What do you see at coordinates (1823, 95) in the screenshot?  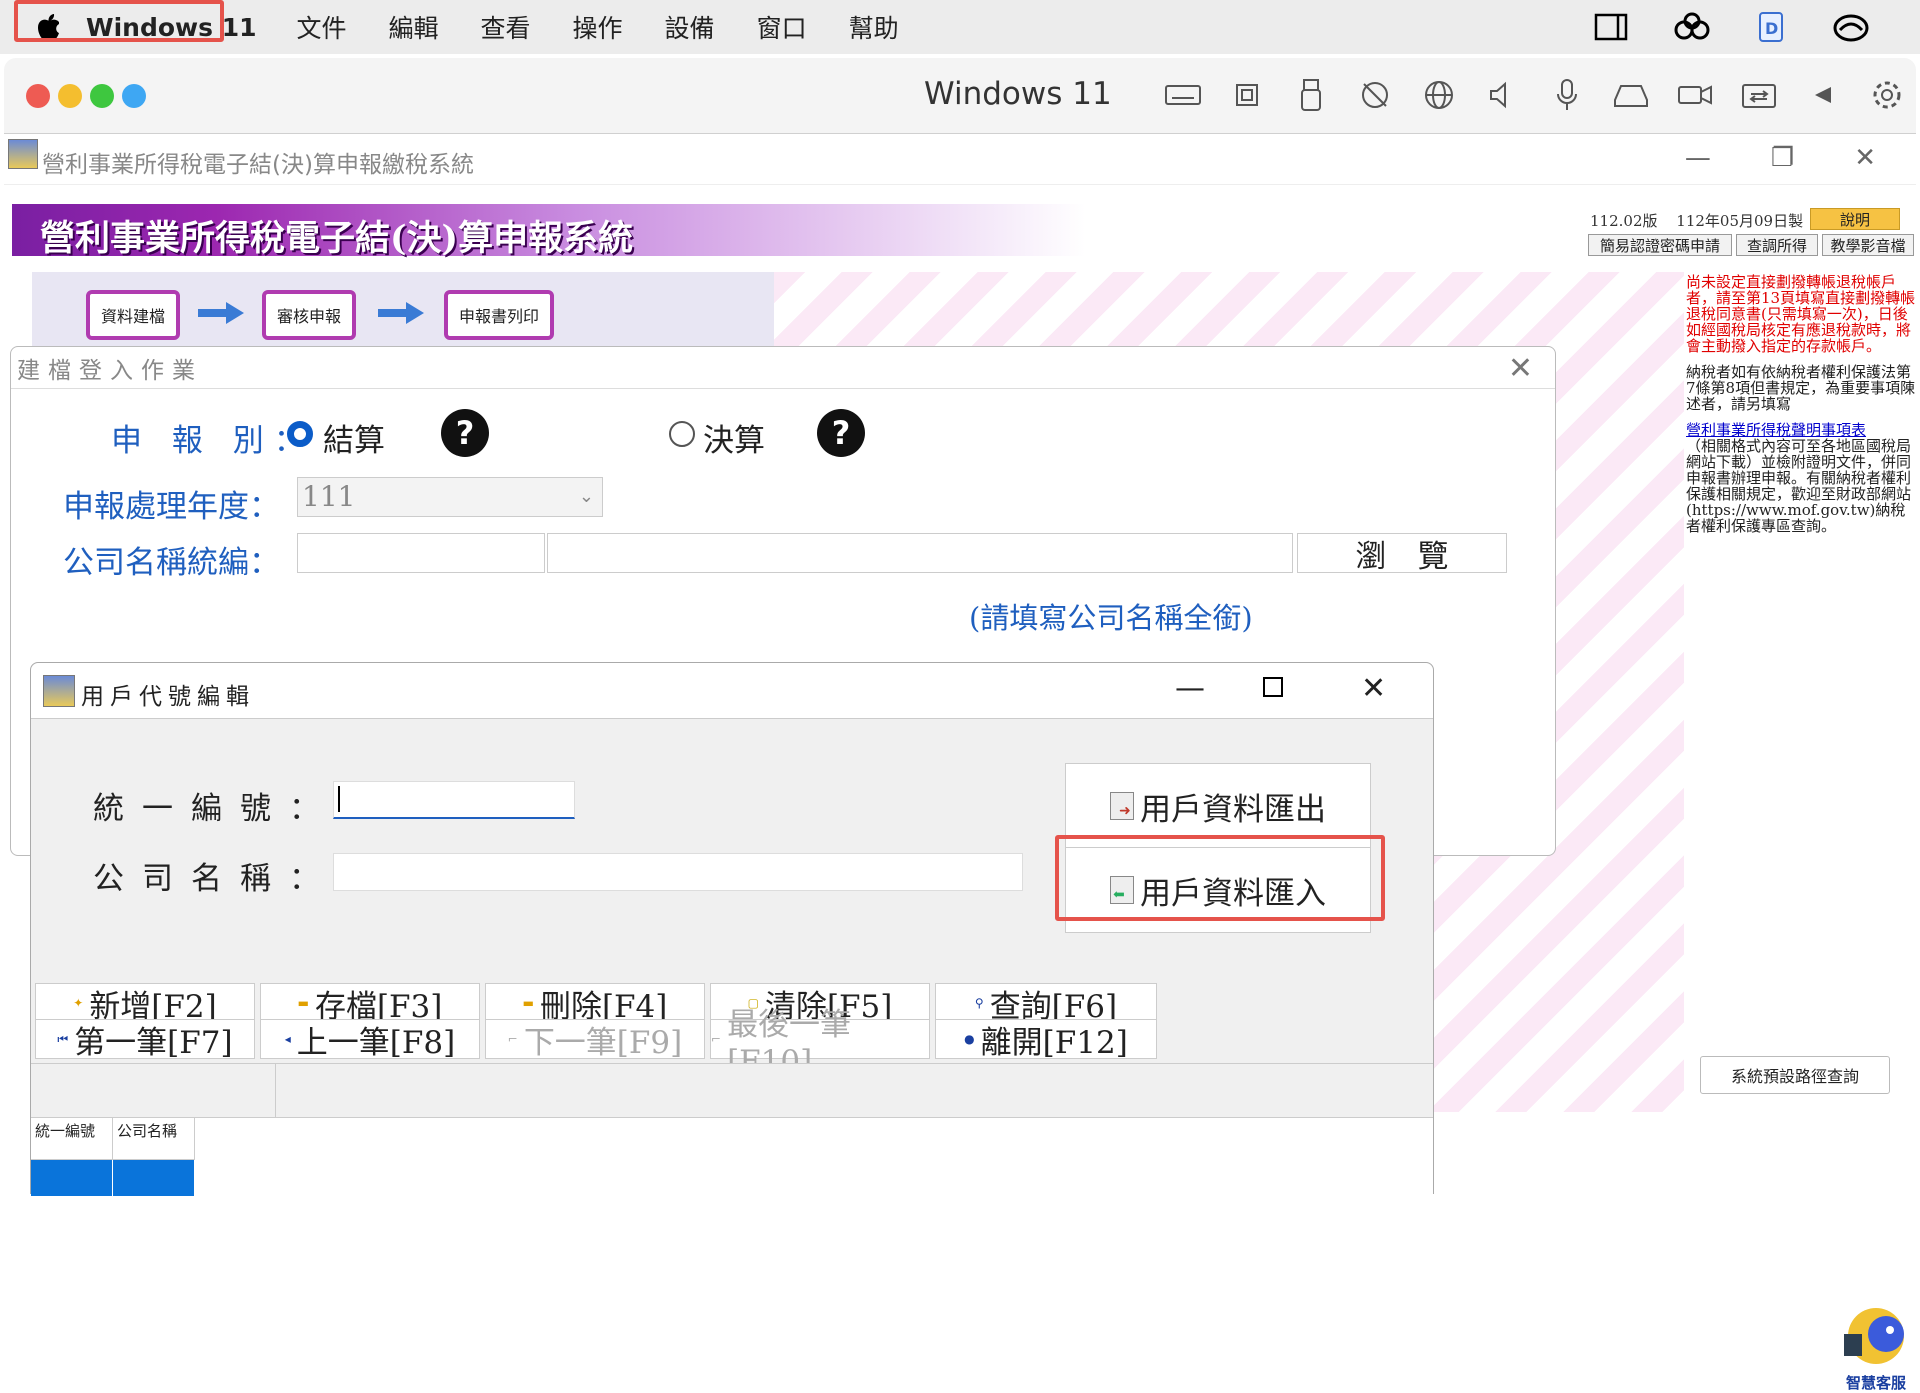 I see `back-arrow-icon` at bounding box center [1823, 95].